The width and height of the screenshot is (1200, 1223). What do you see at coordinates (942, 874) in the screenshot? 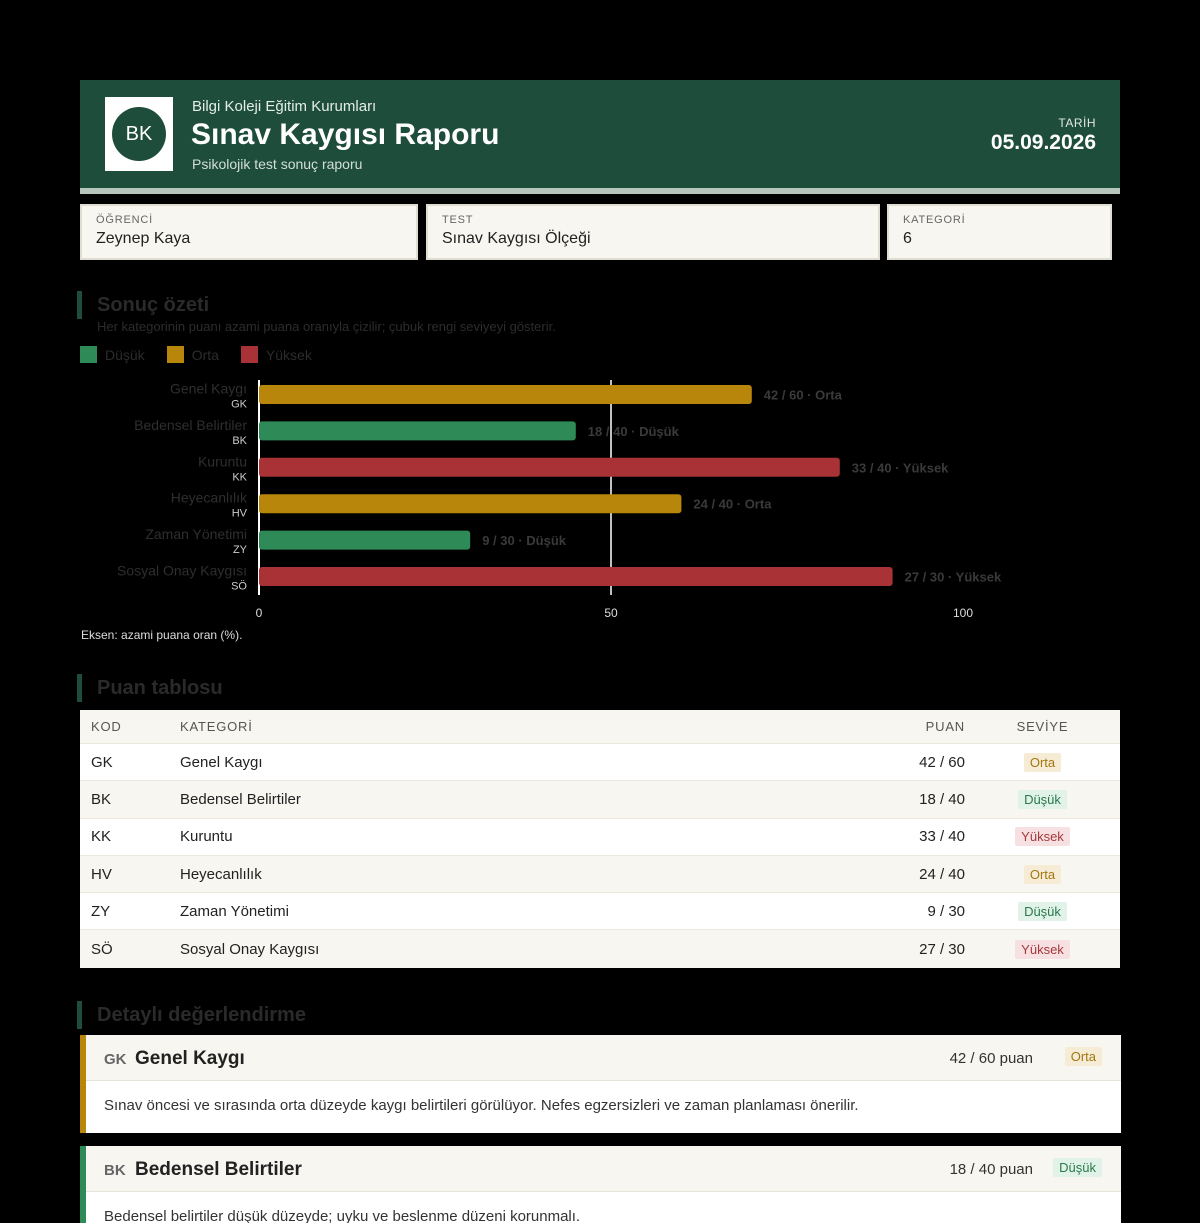
I see `cell-score: 24 / 40` at bounding box center [942, 874].